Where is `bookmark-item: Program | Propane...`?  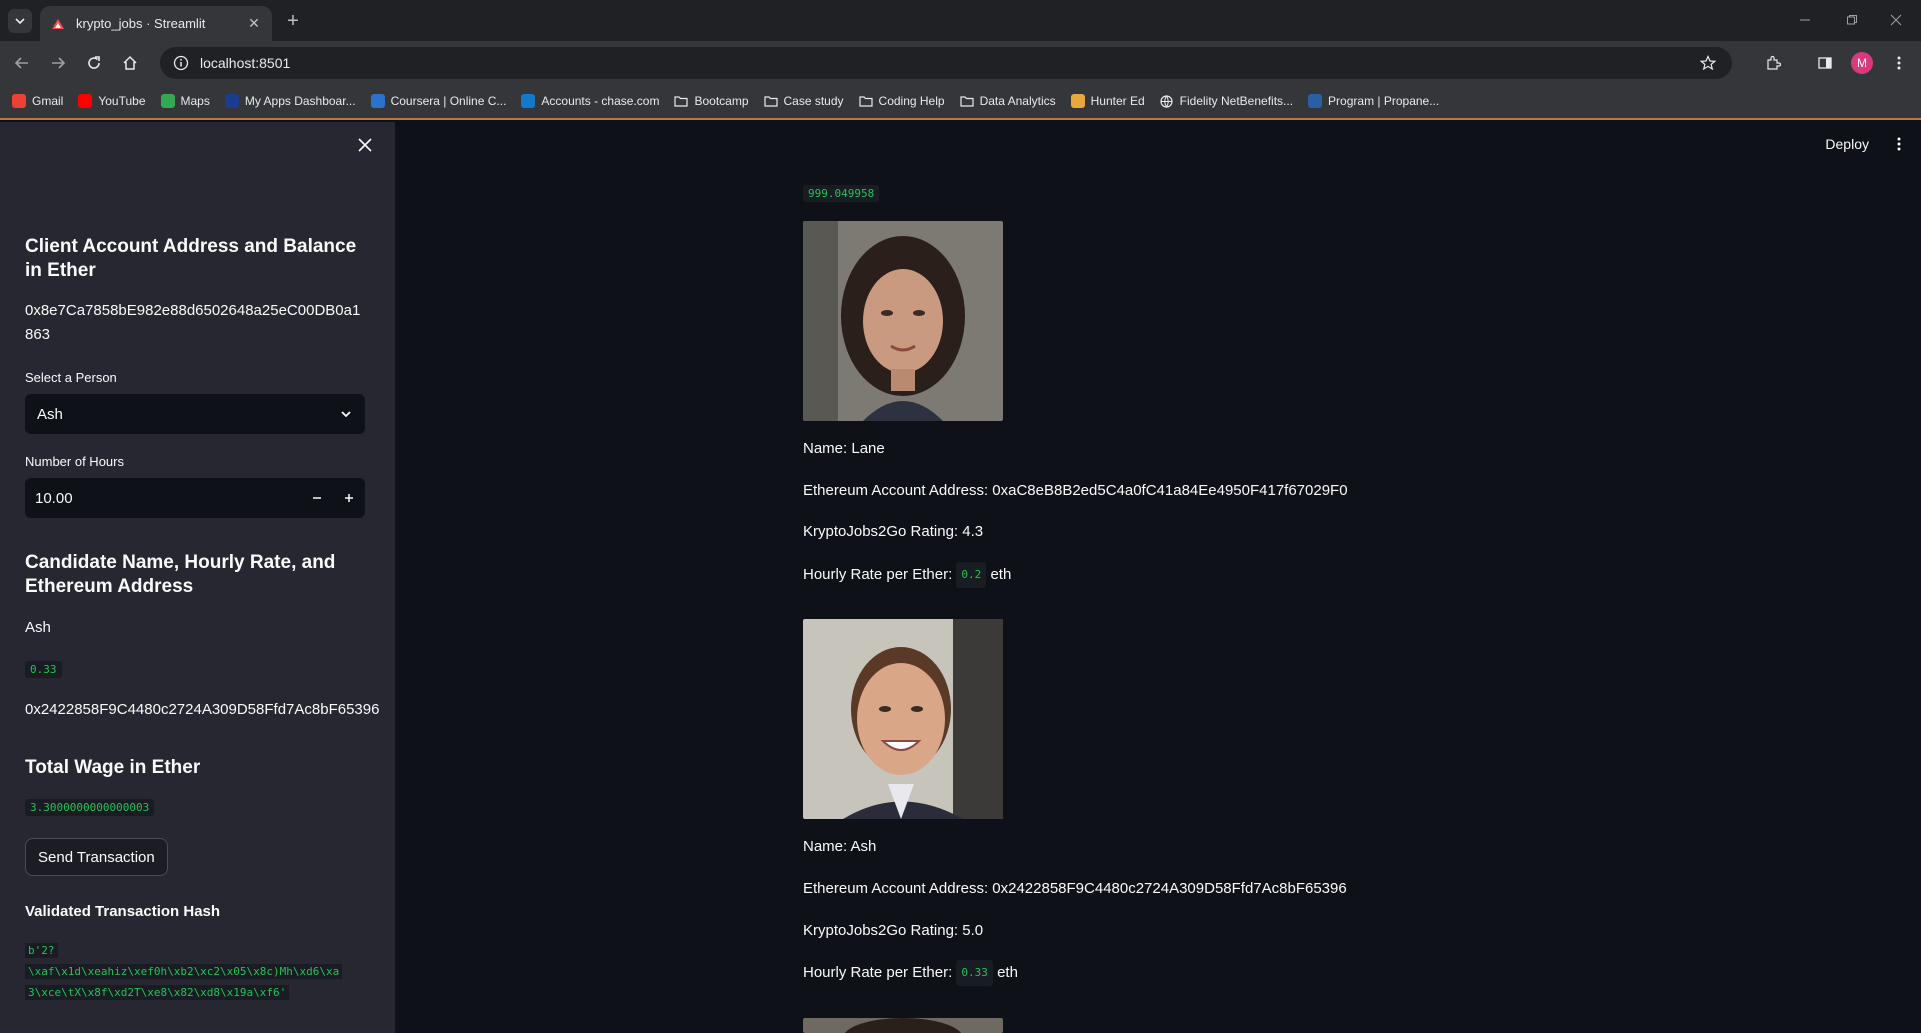 bookmark-item: Program | Propane... is located at coordinates (1373, 101).